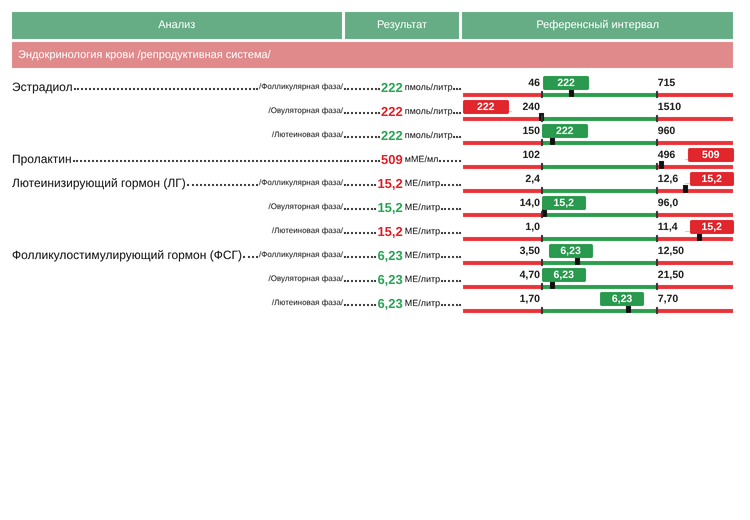 Image resolution: width=750 pixels, height=520 pixels. What do you see at coordinates (668, 299) in the screenshot?
I see `range-high: 7,70` at bounding box center [668, 299].